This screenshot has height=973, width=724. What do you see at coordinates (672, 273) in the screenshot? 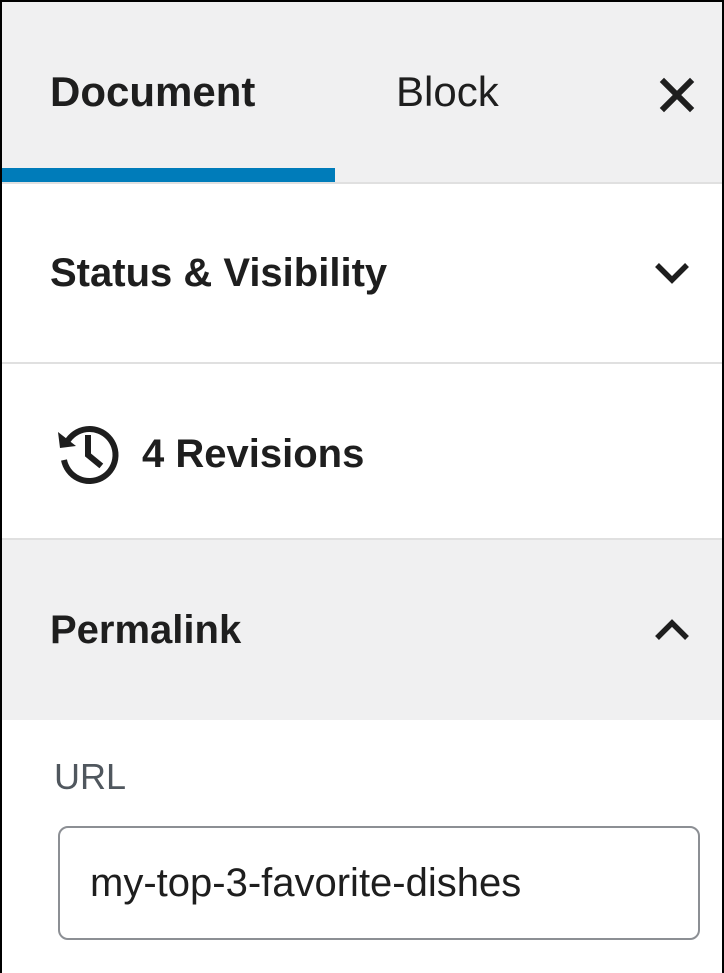
I see `chevron-down-icon` at bounding box center [672, 273].